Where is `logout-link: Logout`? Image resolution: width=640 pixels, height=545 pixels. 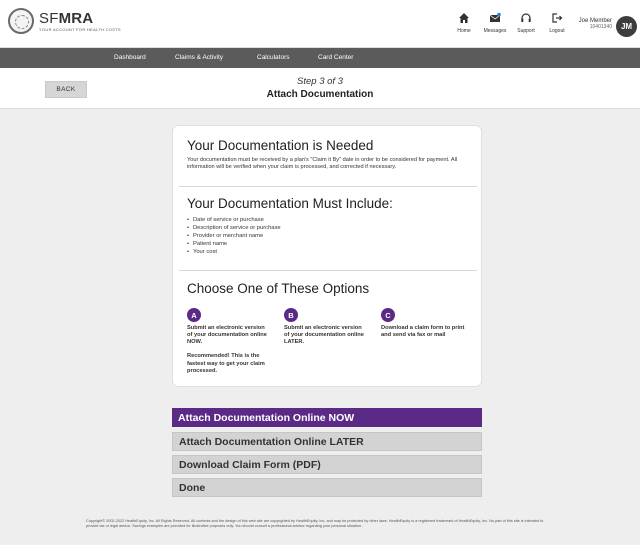
logout-link: Logout is located at coordinates (557, 22).